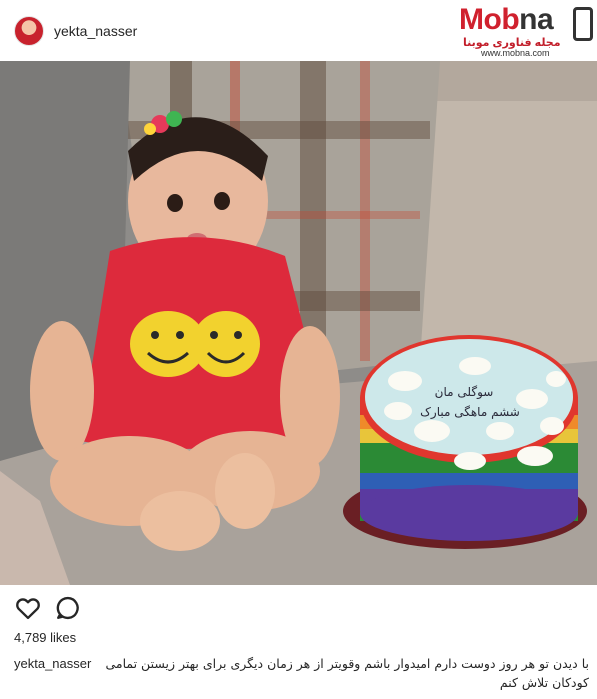 The image size is (597, 699). What do you see at coordinates (506, 19) in the screenshot?
I see `watermark-brand: Mobna` at bounding box center [506, 19].